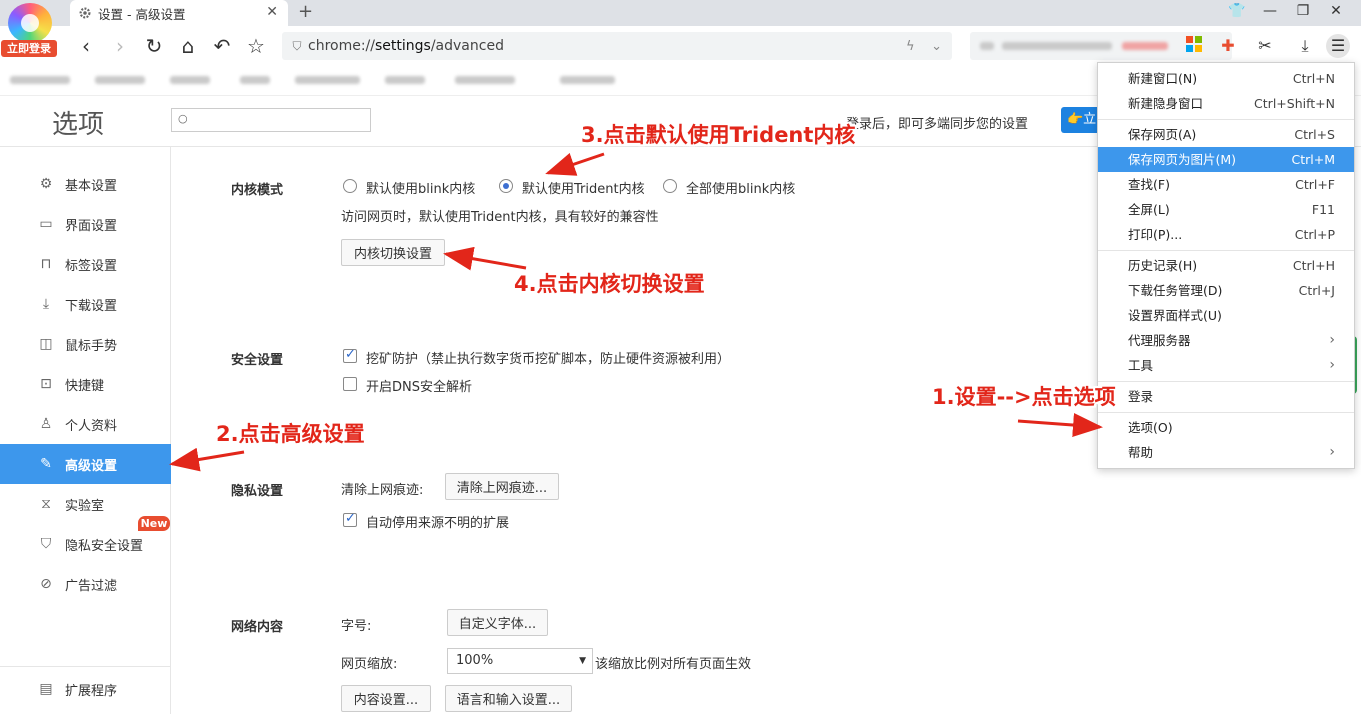 Image resolution: width=1361 pixels, height=714 pixels. I want to click on wrench-icon: ✎, so click(46, 464).